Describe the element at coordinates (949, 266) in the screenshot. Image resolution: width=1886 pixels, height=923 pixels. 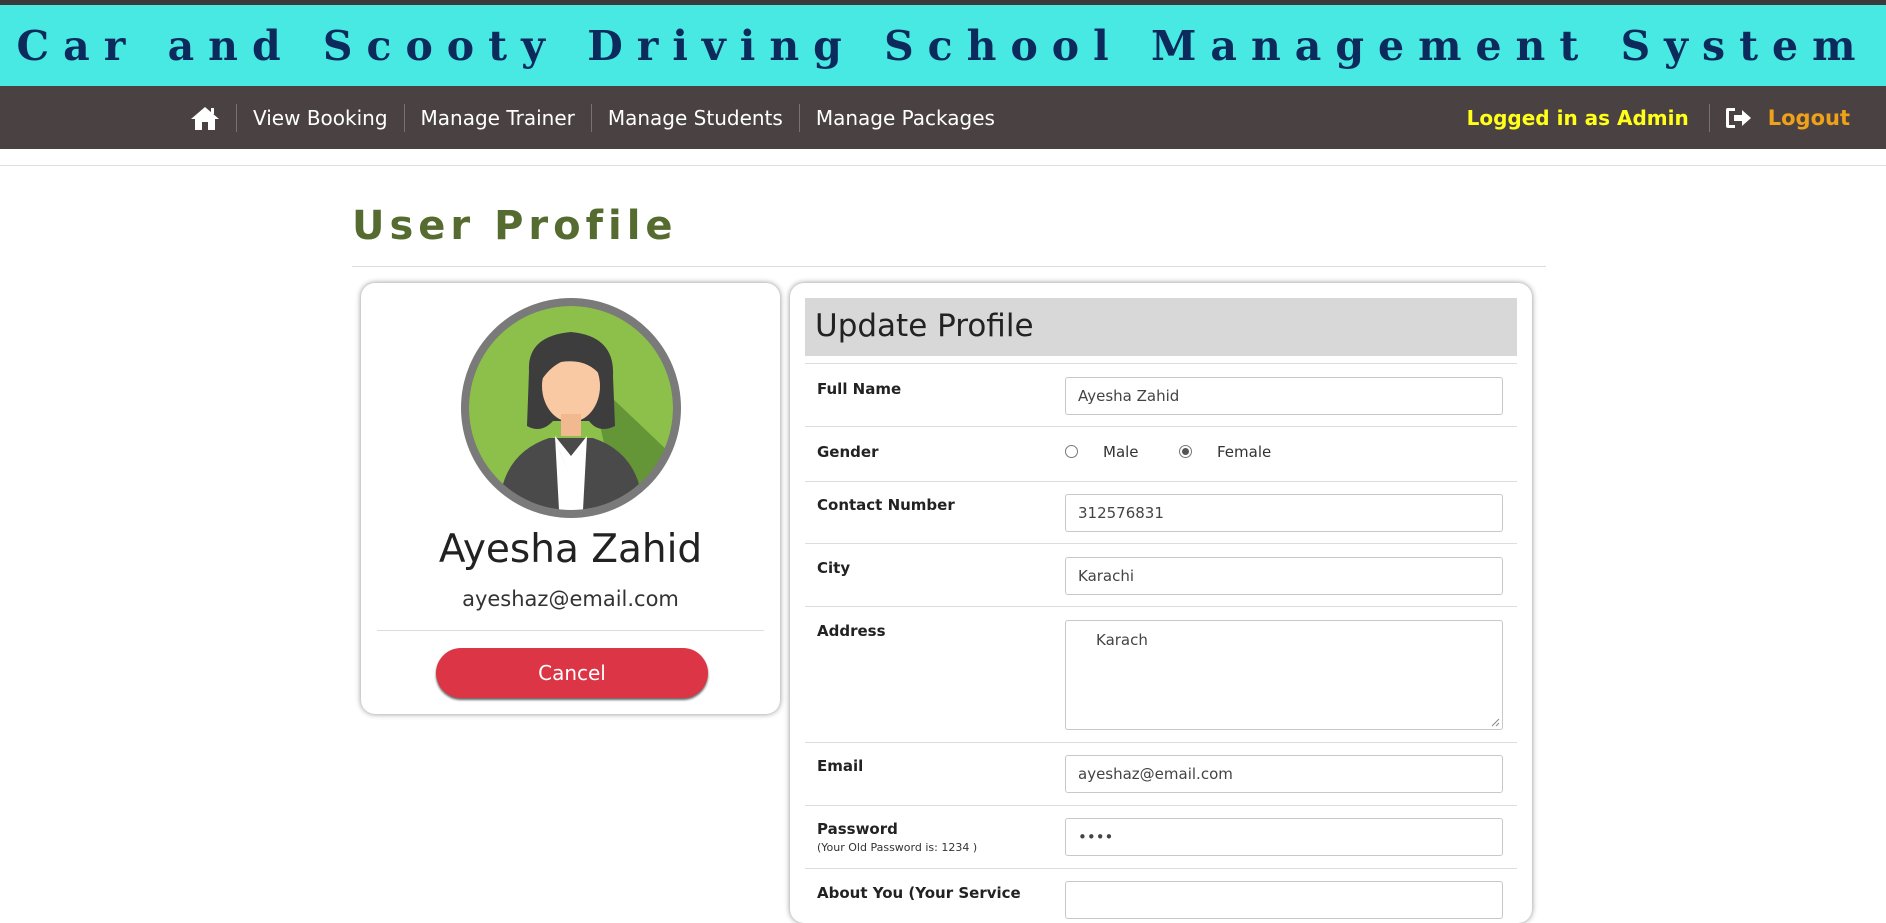
I see `title-divider` at that location.